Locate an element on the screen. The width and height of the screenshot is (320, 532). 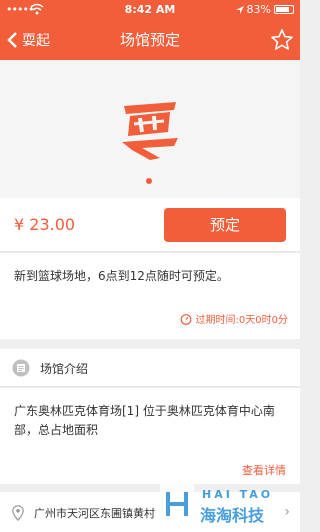
app-logo-icon is located at coordinates (150, 131).